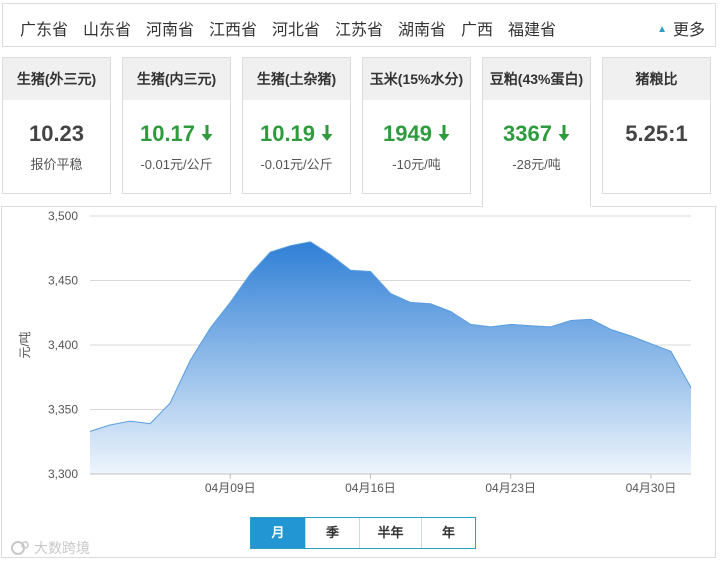  Describe the element at coordinates (662, 29) in the screenshot. I see `caret-up-icon: ▲` at that location.